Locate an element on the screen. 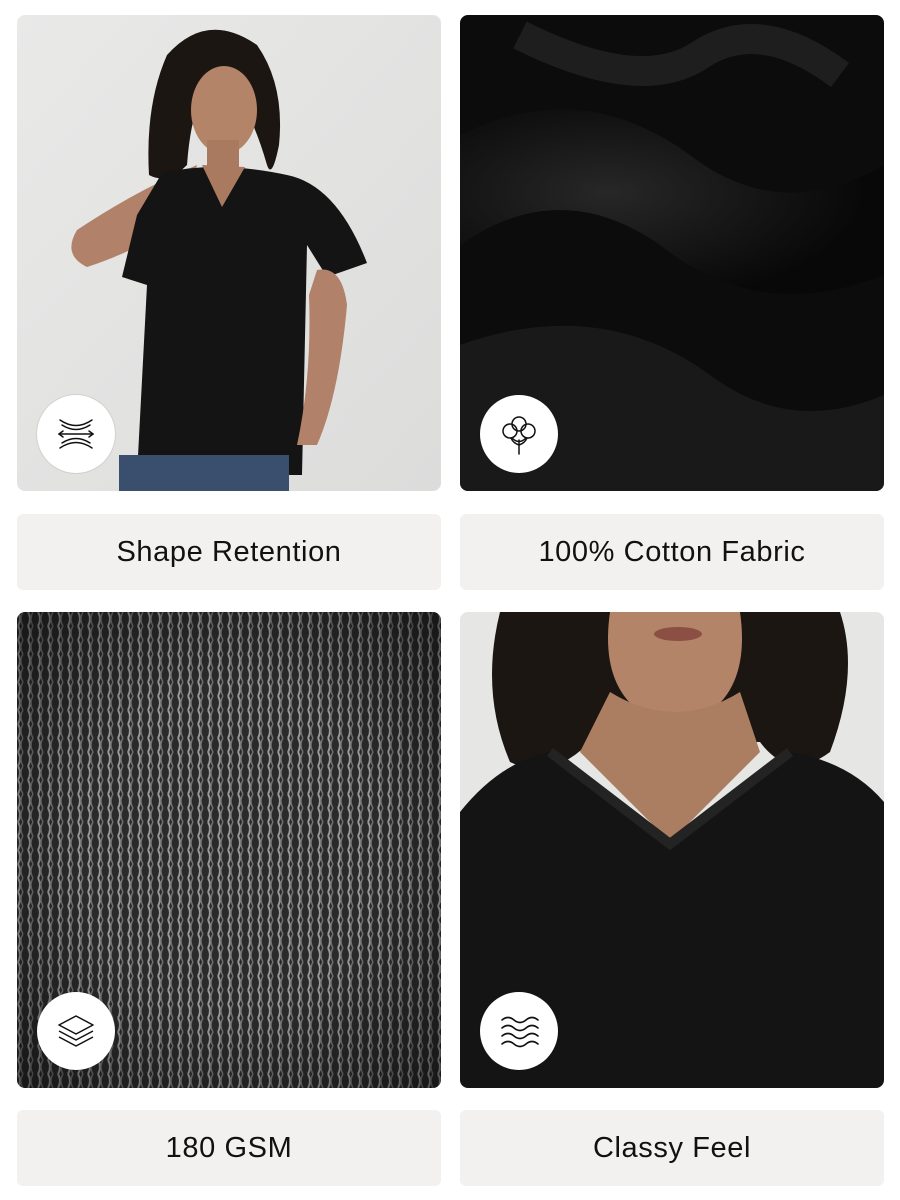  feature-label-cotton-fabric: 100% Cotton Fabric is located at coordinates (672, 552).